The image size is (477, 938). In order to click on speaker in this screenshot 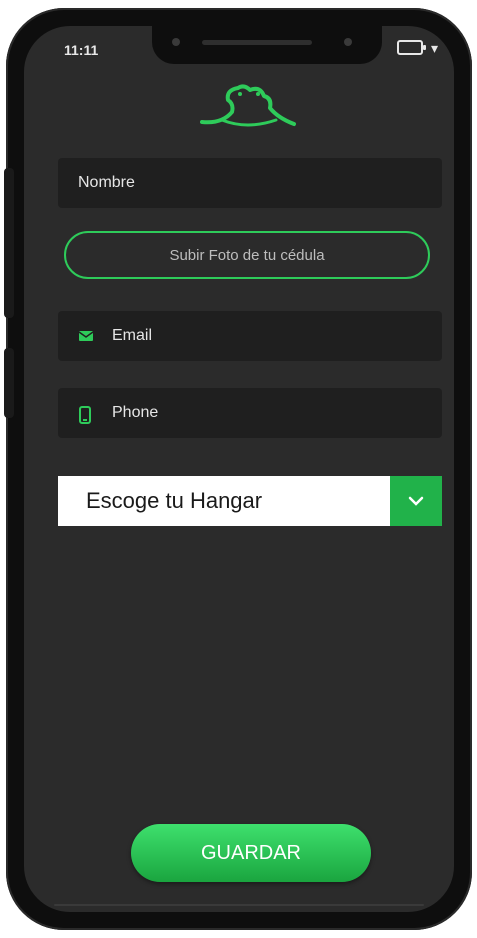, I will do `click(257, 42)`.